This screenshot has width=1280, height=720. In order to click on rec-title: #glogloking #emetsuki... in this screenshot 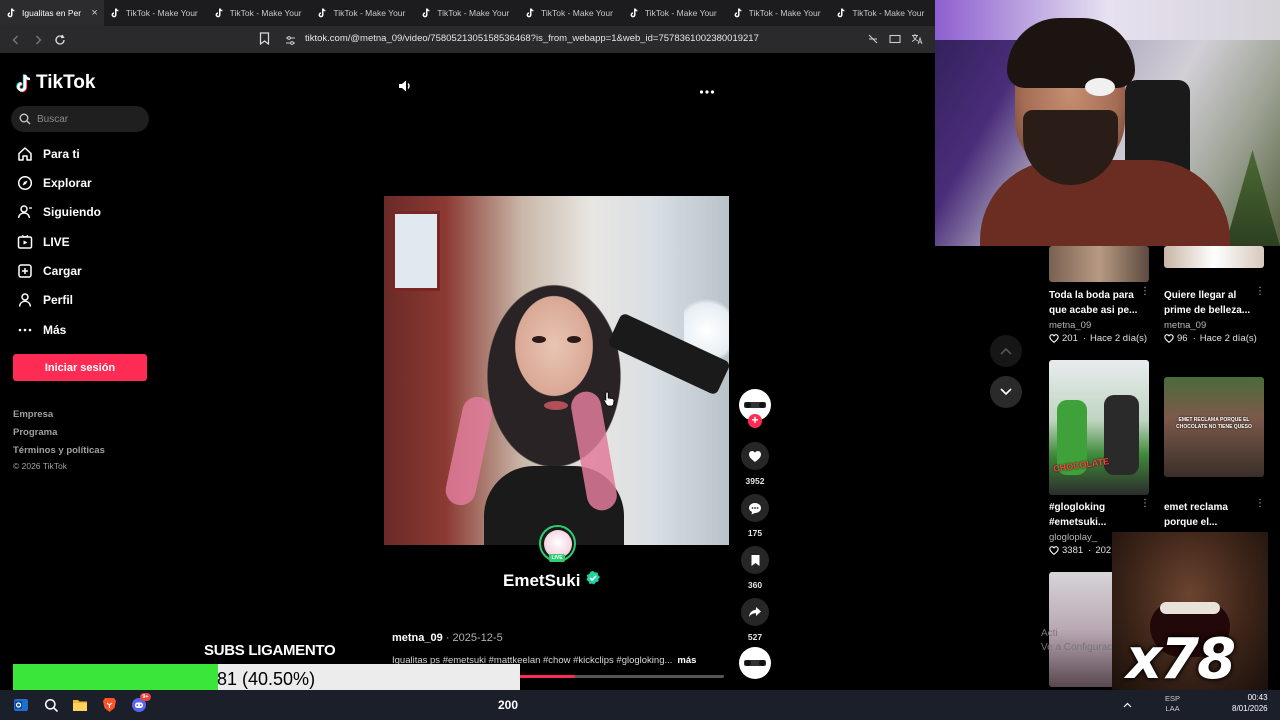, I will do `click(1095, 515)`.